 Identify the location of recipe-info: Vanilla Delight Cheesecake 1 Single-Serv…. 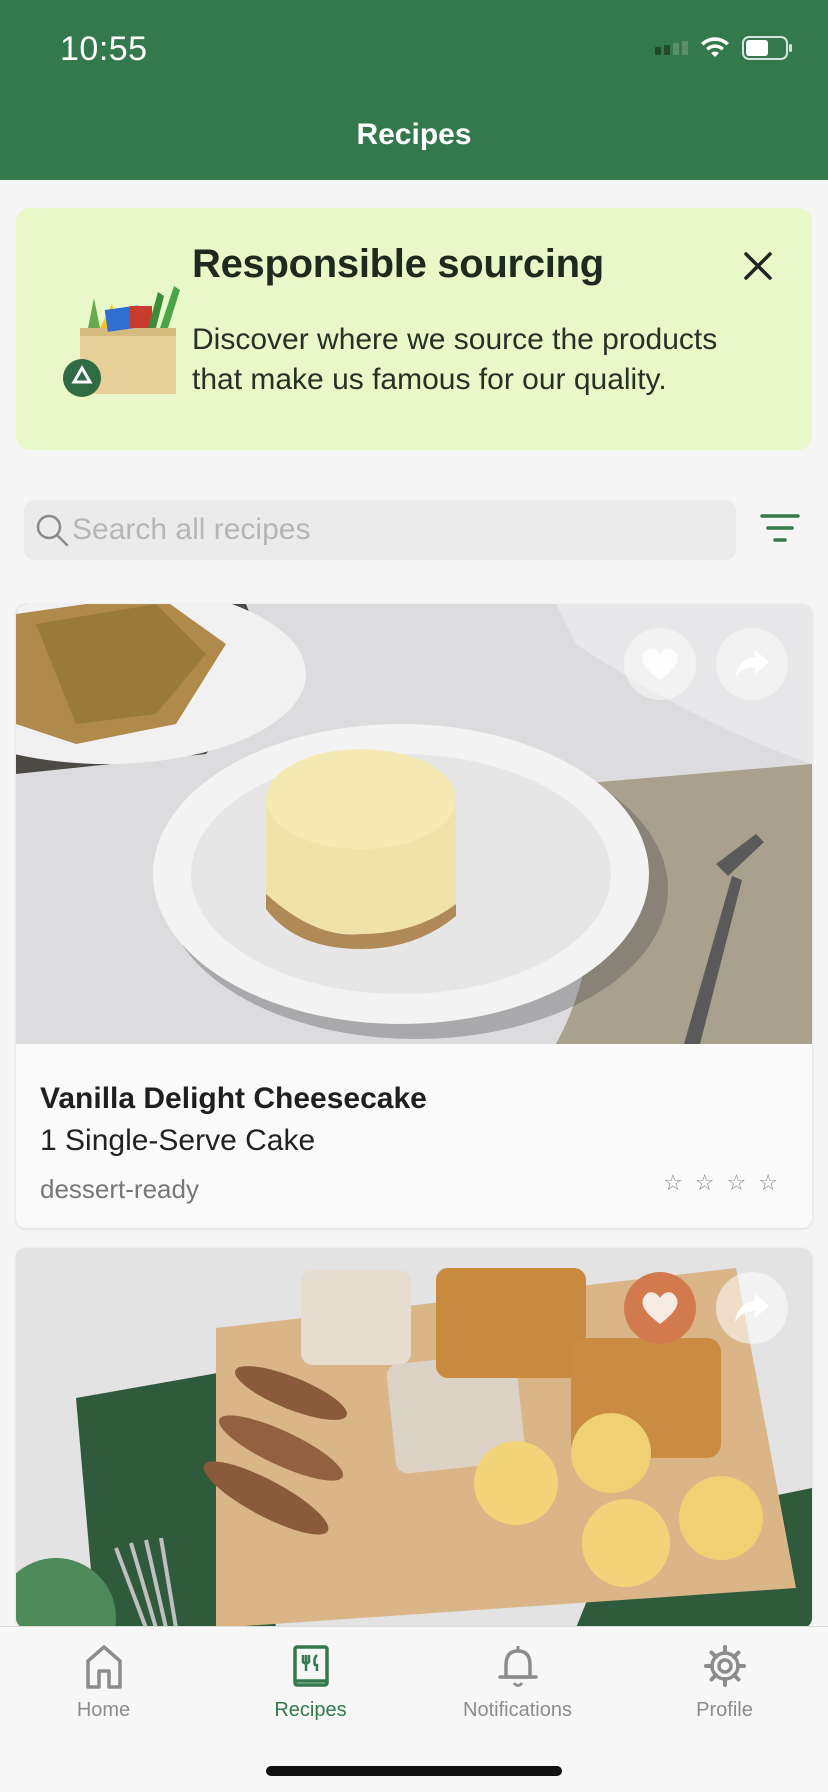
(414, 1136).